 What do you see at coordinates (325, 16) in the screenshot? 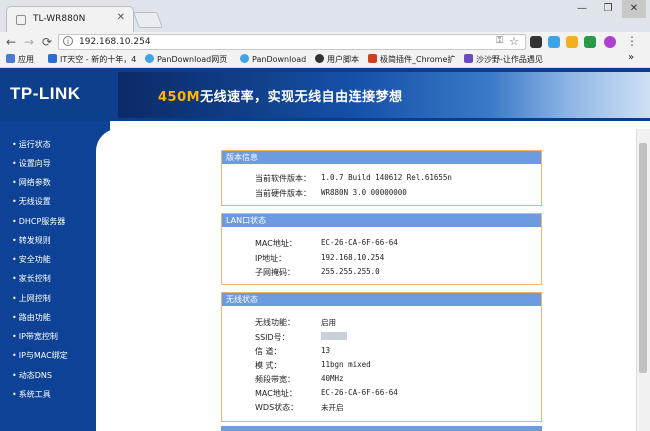
I see `tab-bar: TL-WR880N ✕ — ❐ ✕` at bounding box center [325, 16].